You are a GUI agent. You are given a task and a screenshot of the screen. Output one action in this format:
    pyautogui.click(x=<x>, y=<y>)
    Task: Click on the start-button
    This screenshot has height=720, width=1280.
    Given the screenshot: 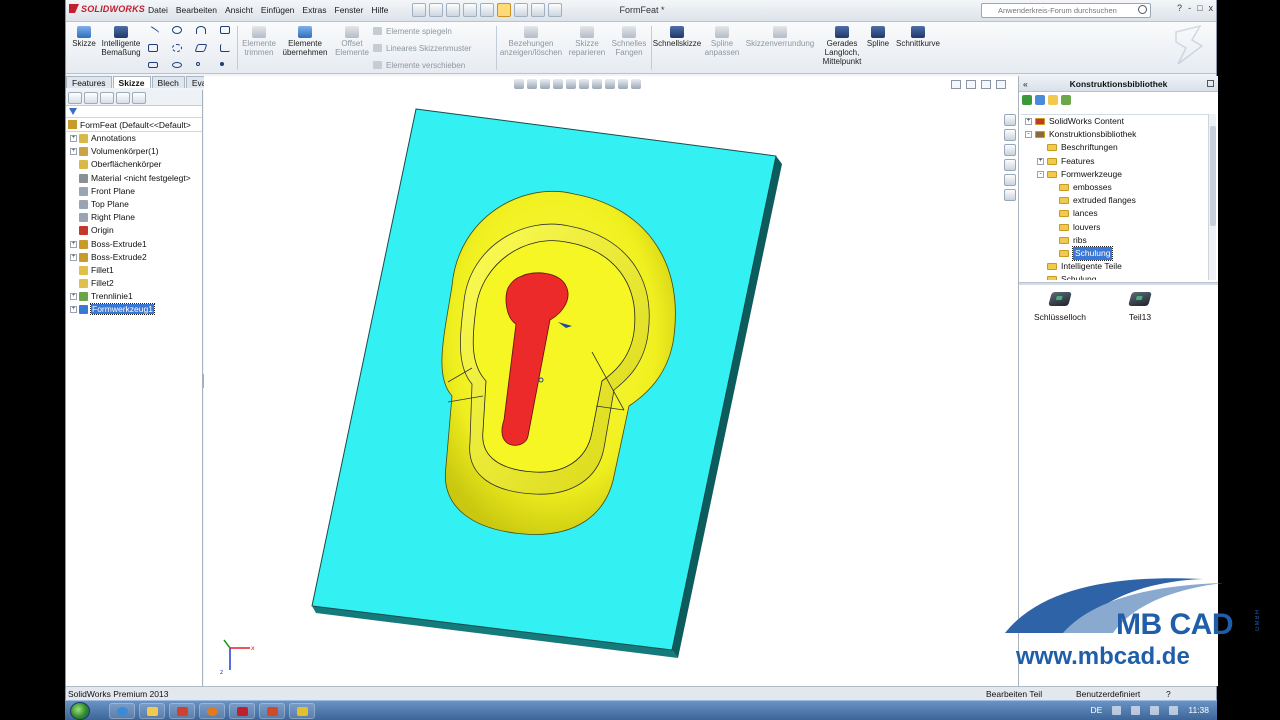 What is the action you would take?
    pyautogui.click(x=80, y=711)
    